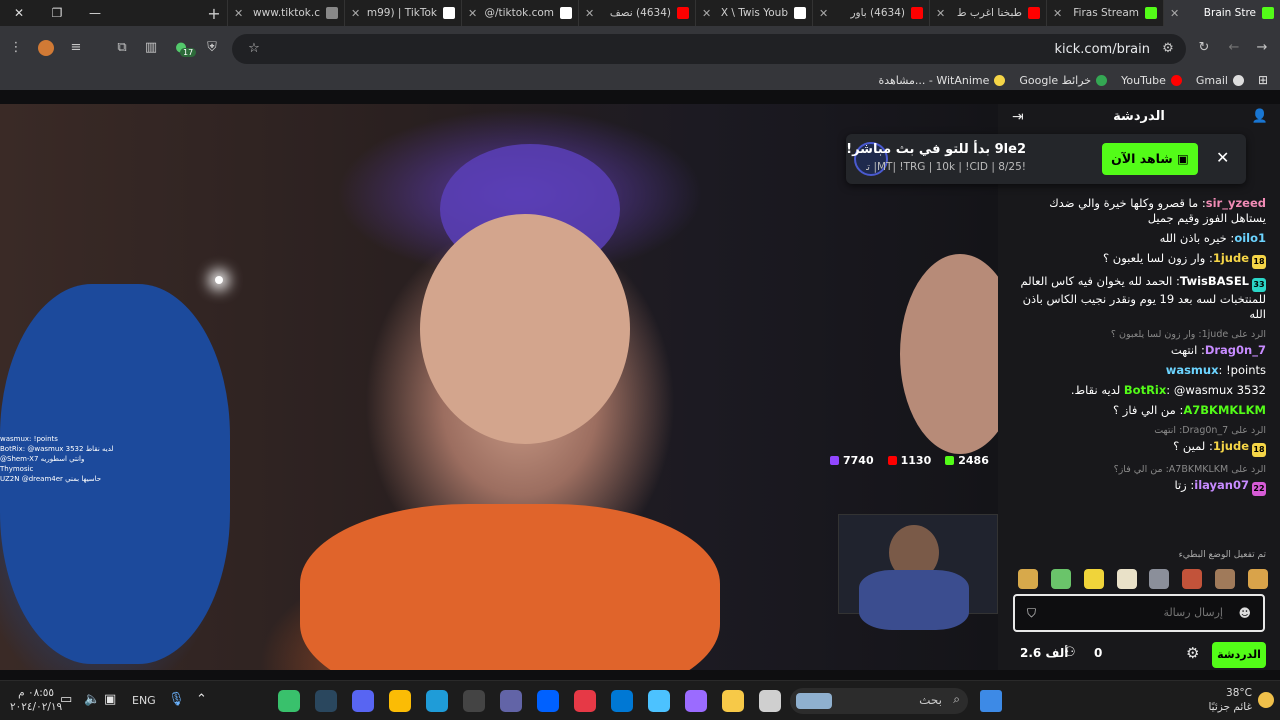 The image size is (1280, 720). Describe the element at coordinates (1139, 487) in the screenshot. I see `chat-message: 22ilayan07: زتا` at that location.